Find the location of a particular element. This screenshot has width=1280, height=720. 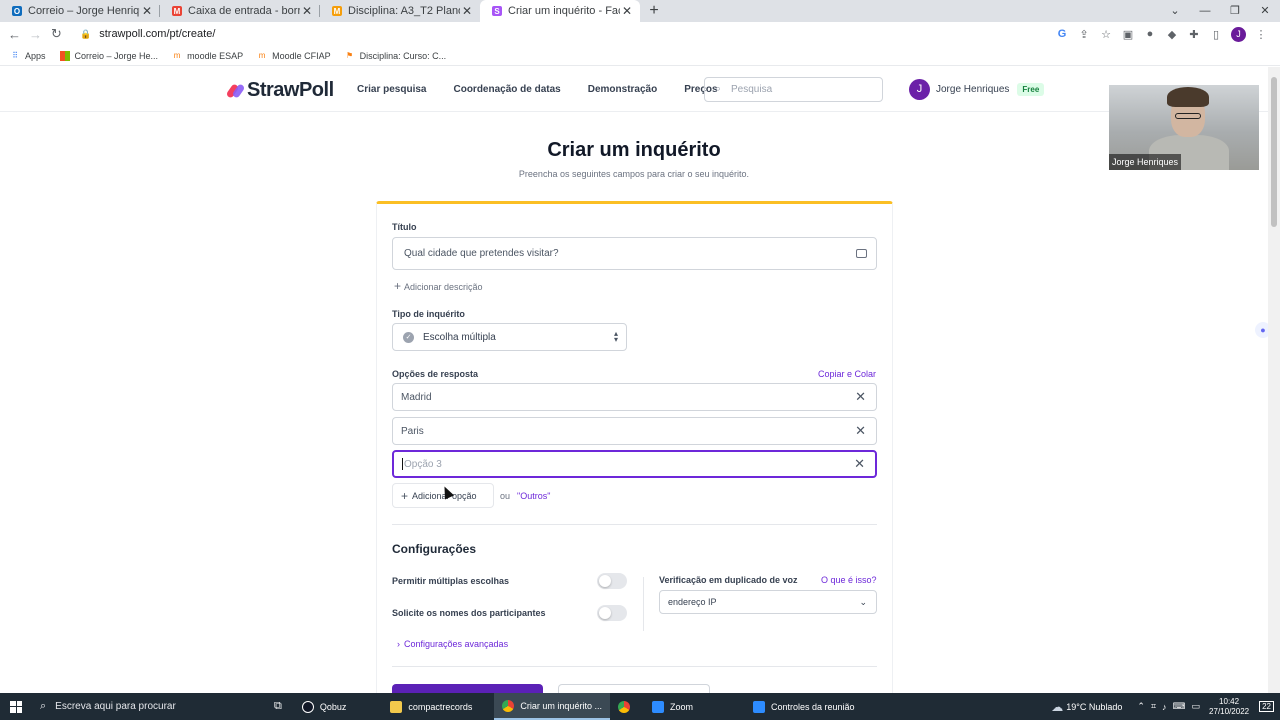

tab-title: Disciplina: A3_T2 Plano de Transi is located at coordinates (404, 11).